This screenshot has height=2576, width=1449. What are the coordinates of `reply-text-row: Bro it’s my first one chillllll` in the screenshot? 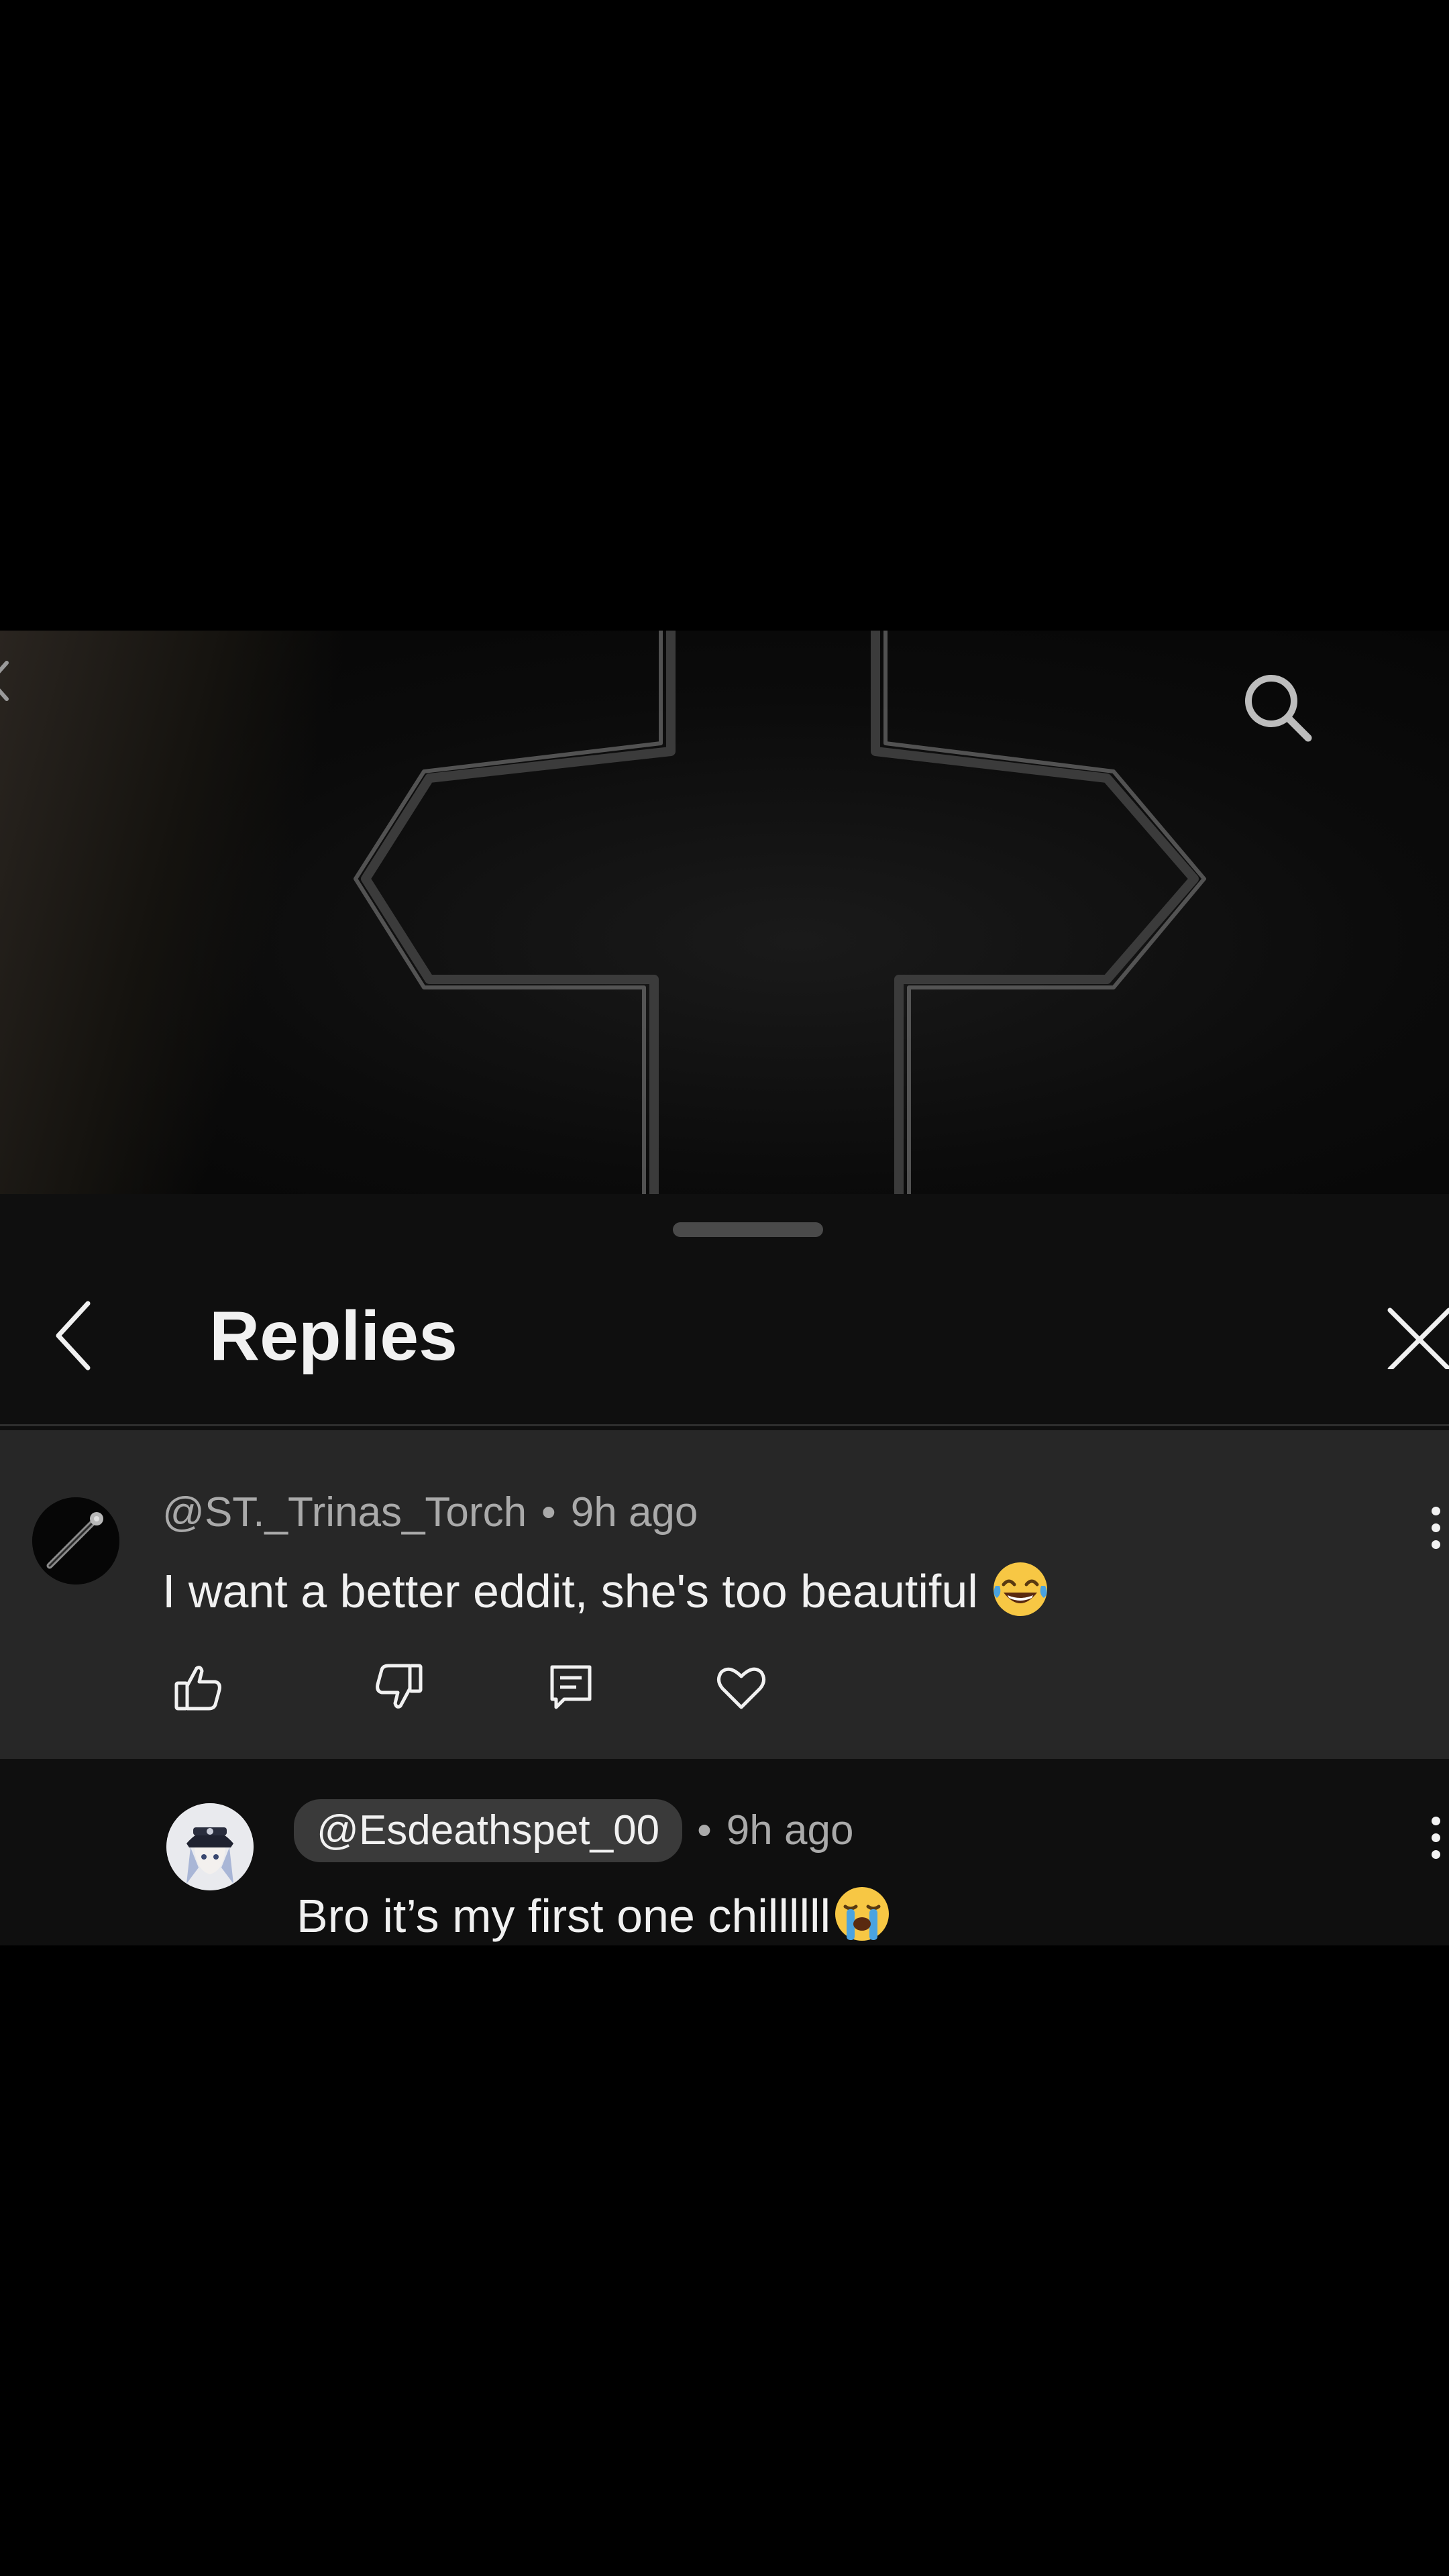 It's located at (594, 1914).